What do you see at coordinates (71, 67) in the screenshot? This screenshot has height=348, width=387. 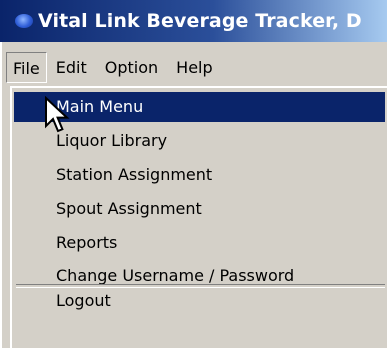 I see `menu-edit: Edit` at bounding box center [71, 67].